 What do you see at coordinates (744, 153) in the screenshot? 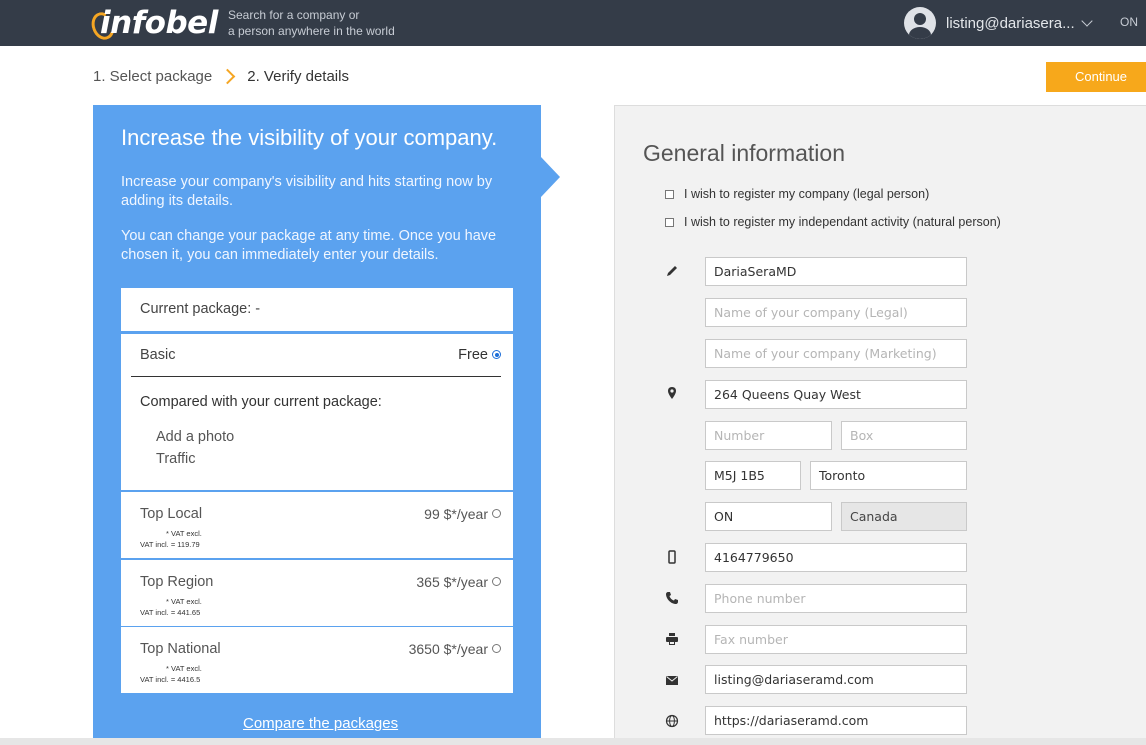
I see `section-title: General information` at bounding box center [744, 153].